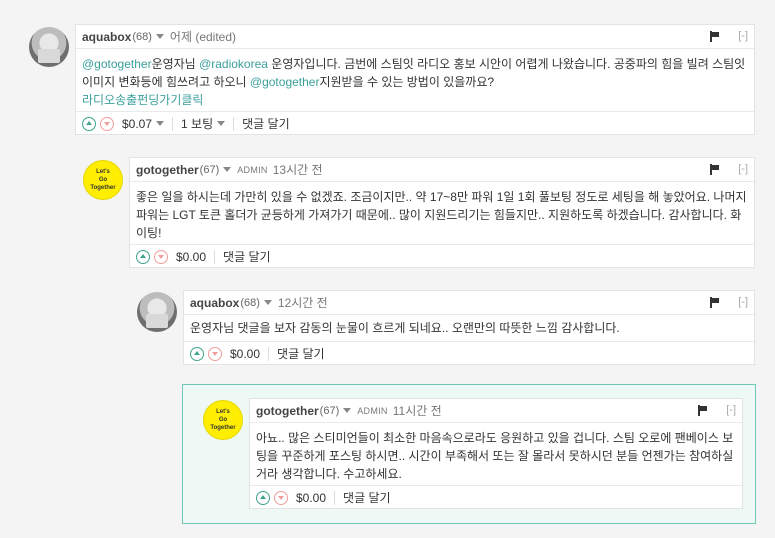 The height and width of the screenshot is (538, 775). What do you see at coordinates (233, 64) in the screenshot?
I see `mention-link: @radiokorea` at bounding box center [233, 64].